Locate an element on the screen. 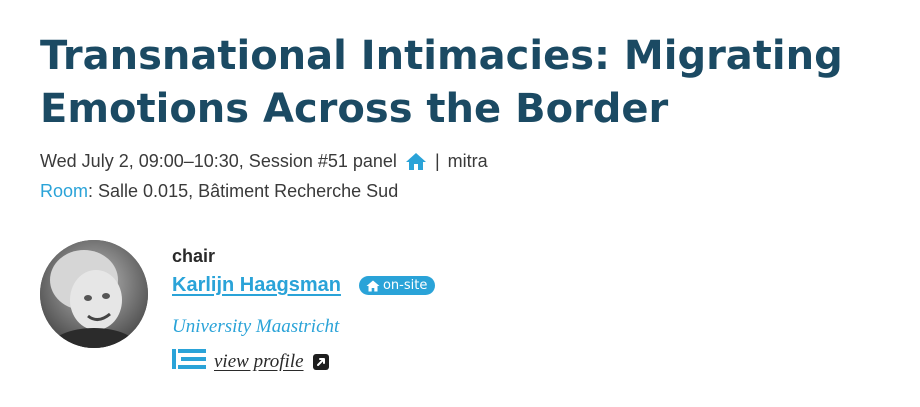  session-tag: mitra is located at coordinates (467, 161).